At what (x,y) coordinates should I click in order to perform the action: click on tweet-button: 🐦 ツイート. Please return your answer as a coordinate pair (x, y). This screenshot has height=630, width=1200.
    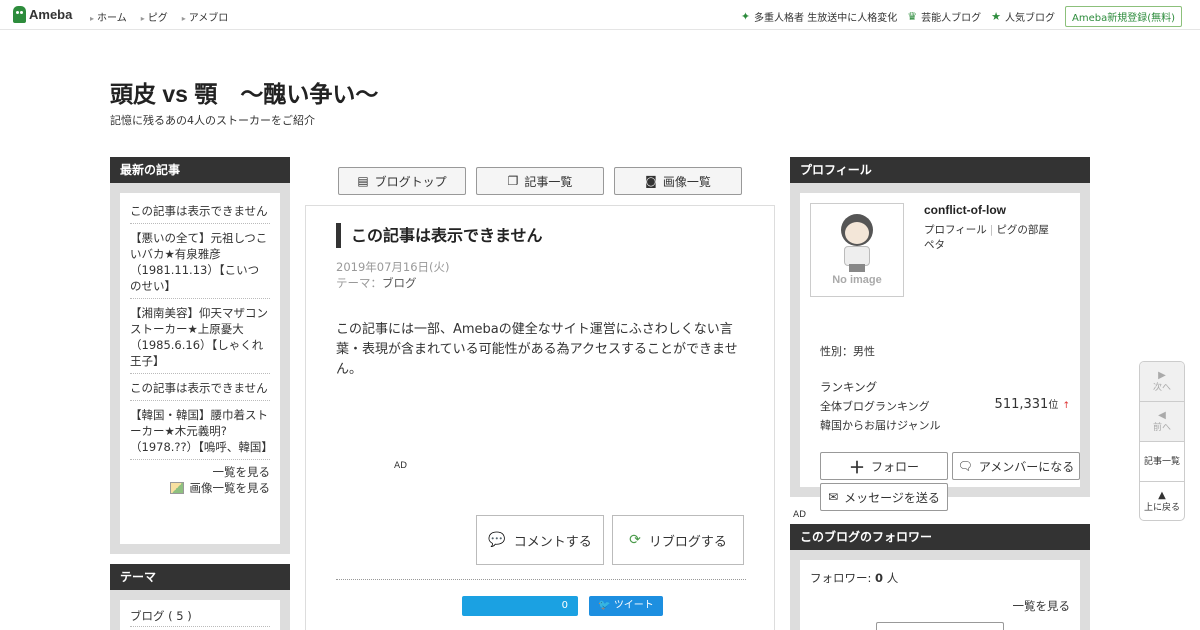
    Looking at the image, I should click on (626, 606).